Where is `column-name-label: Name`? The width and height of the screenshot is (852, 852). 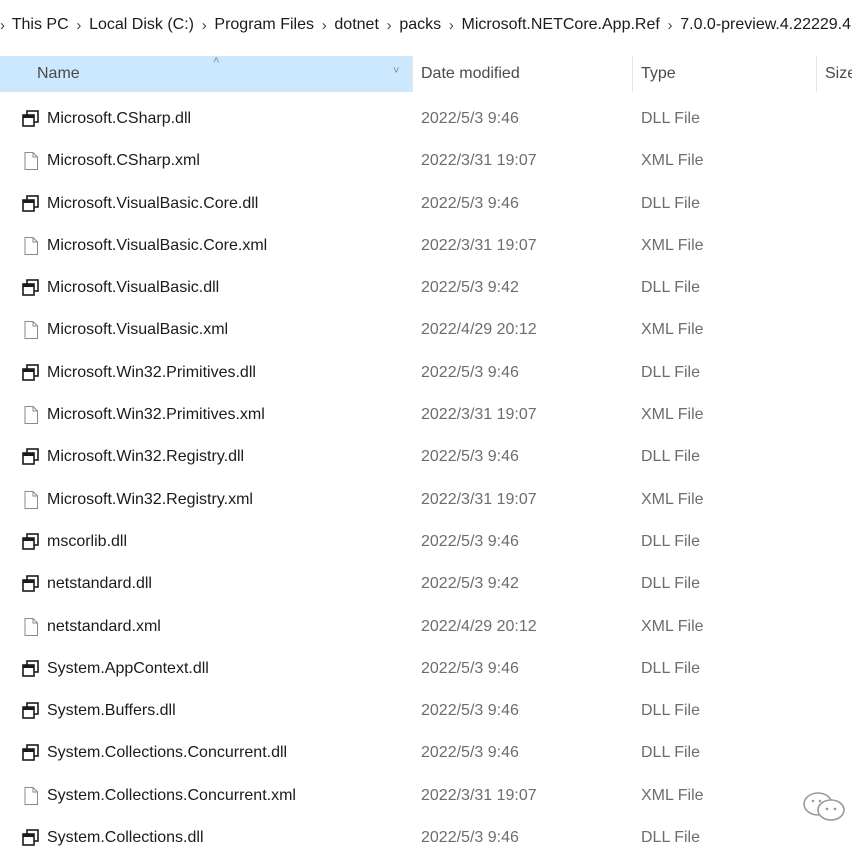
column-name-label: Name is located at coordinates (58, 73).